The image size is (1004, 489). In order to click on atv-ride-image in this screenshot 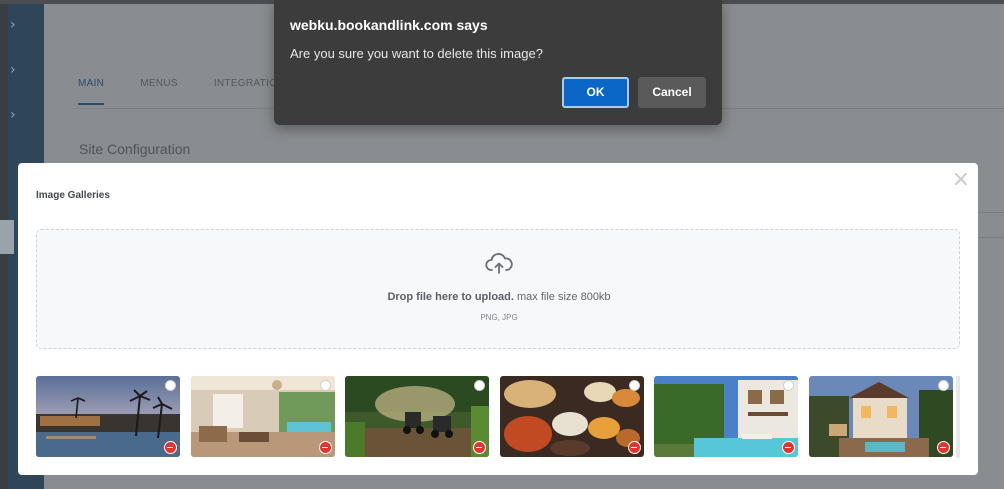, I will do `click(417, 416)`.